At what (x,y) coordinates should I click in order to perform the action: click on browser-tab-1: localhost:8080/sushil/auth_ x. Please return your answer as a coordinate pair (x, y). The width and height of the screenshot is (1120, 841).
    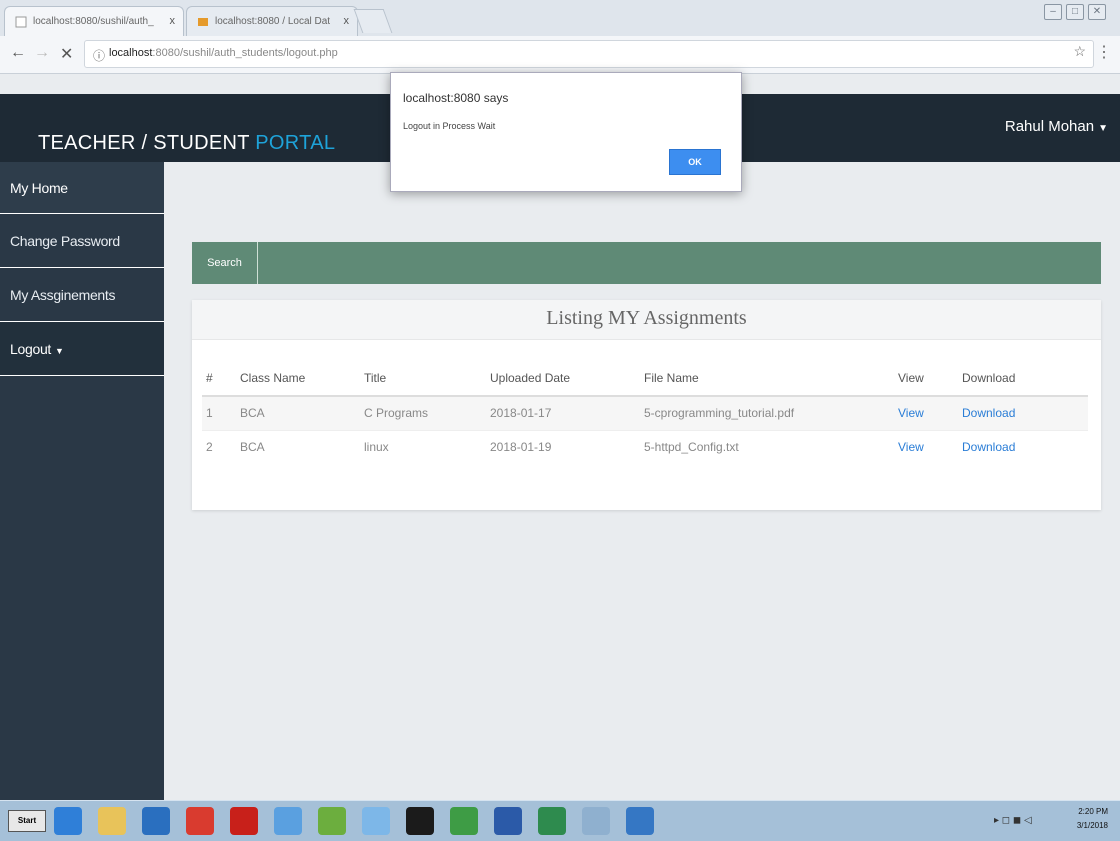
    Looking at the image, I should click on (94, 21).